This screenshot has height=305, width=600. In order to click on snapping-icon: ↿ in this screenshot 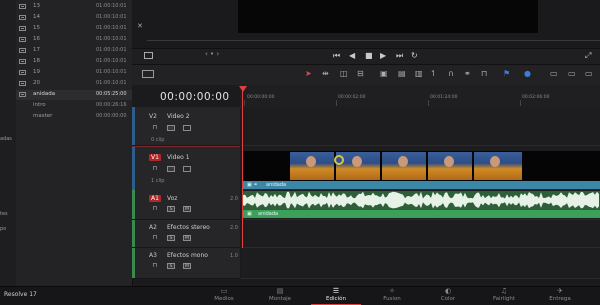, I will do `click(433, 73)`.